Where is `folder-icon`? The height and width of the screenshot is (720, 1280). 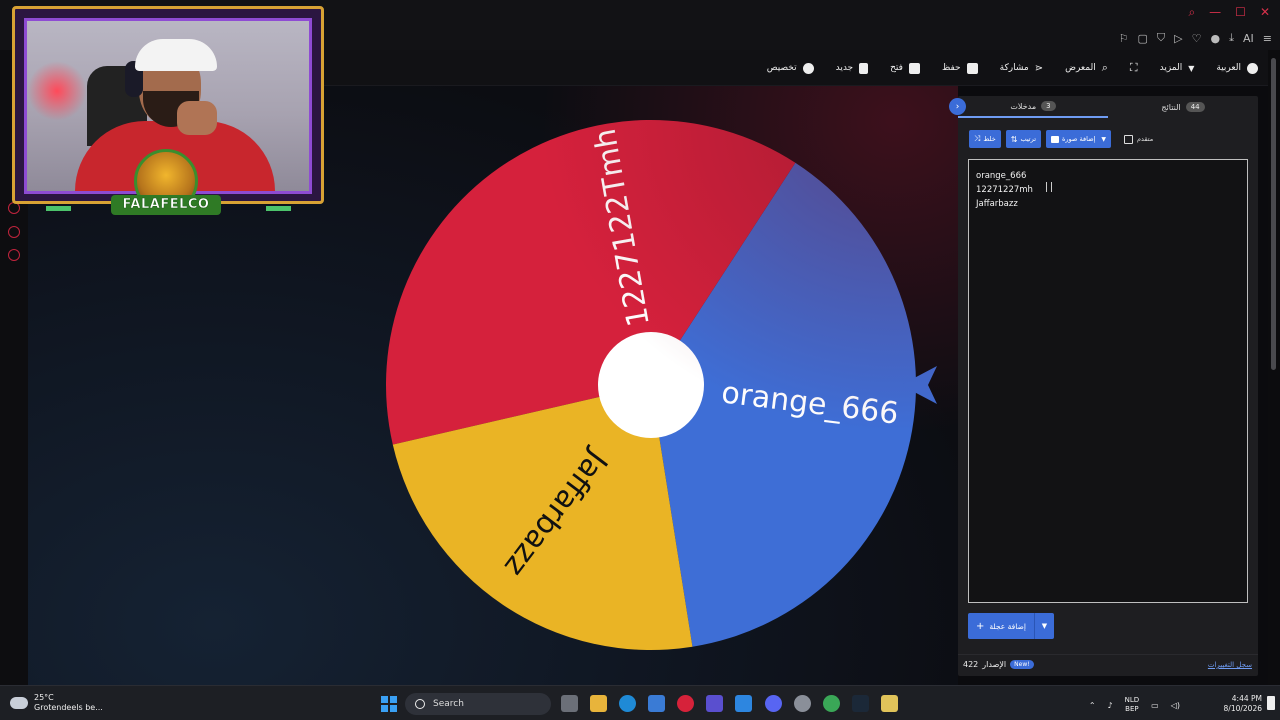 folder-icon is located at coordinates (914, 68).